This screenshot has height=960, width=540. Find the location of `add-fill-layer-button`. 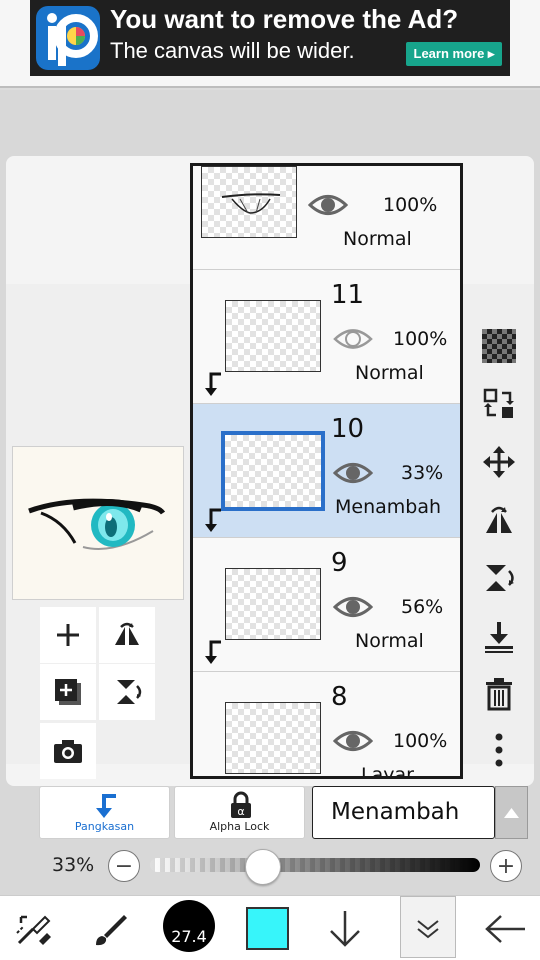

add-fill-layer-button is located at coordinates (68, 692).